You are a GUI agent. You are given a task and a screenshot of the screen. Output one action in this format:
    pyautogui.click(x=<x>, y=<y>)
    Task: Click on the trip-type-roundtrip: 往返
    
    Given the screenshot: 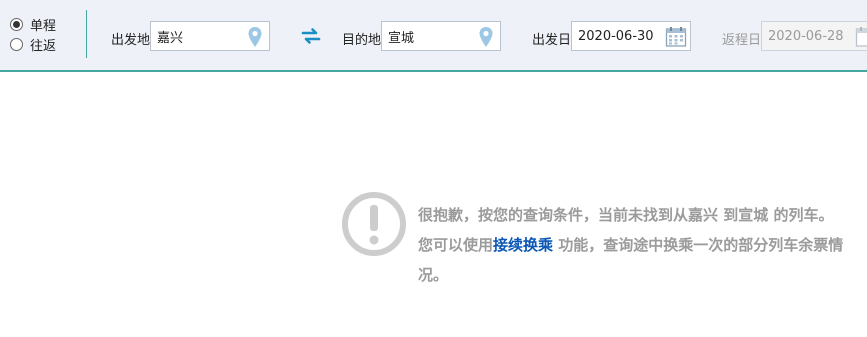 What is the action you would take?
    pyautogui.click(x=33, y=44)
    